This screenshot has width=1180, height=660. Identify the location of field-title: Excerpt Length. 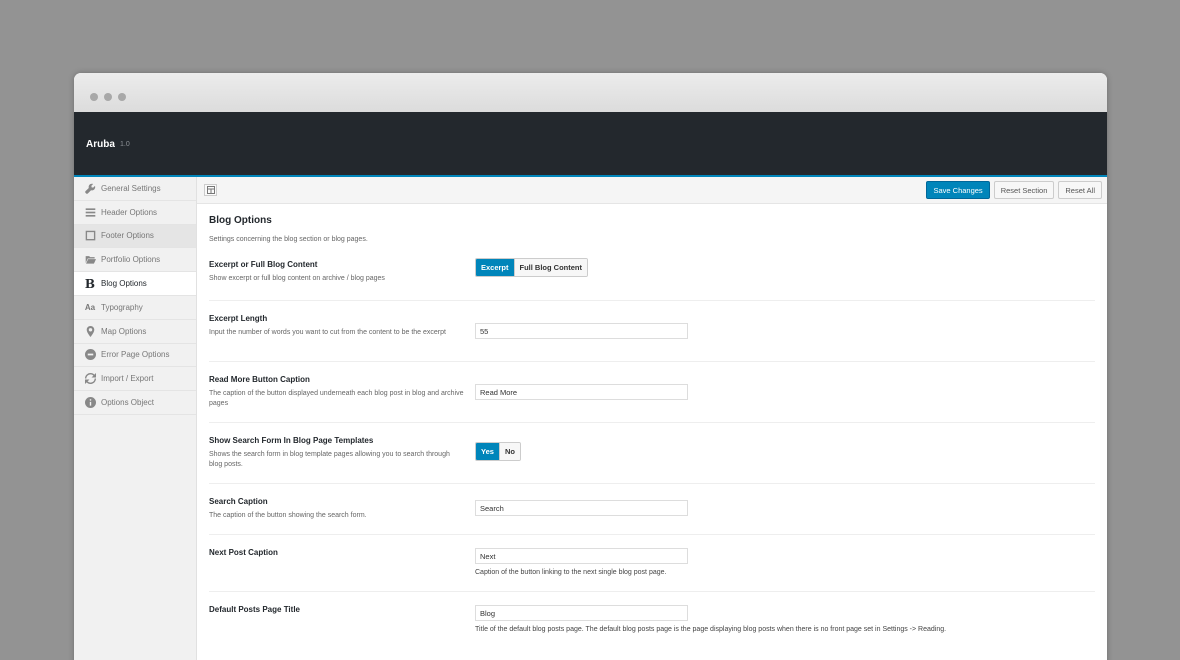
(238, 318).